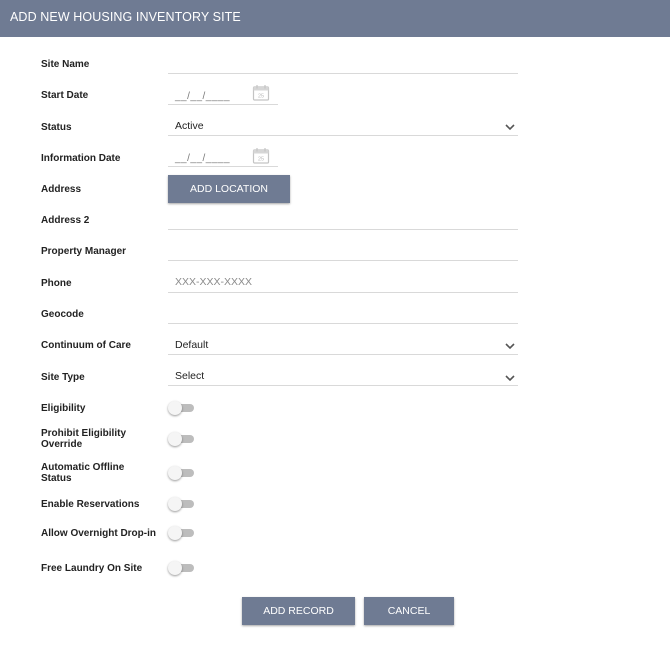  Describe the element at coordinates (181, 533) in the screenshot. I see `allow-overnight-dropin-toggle` at that location.